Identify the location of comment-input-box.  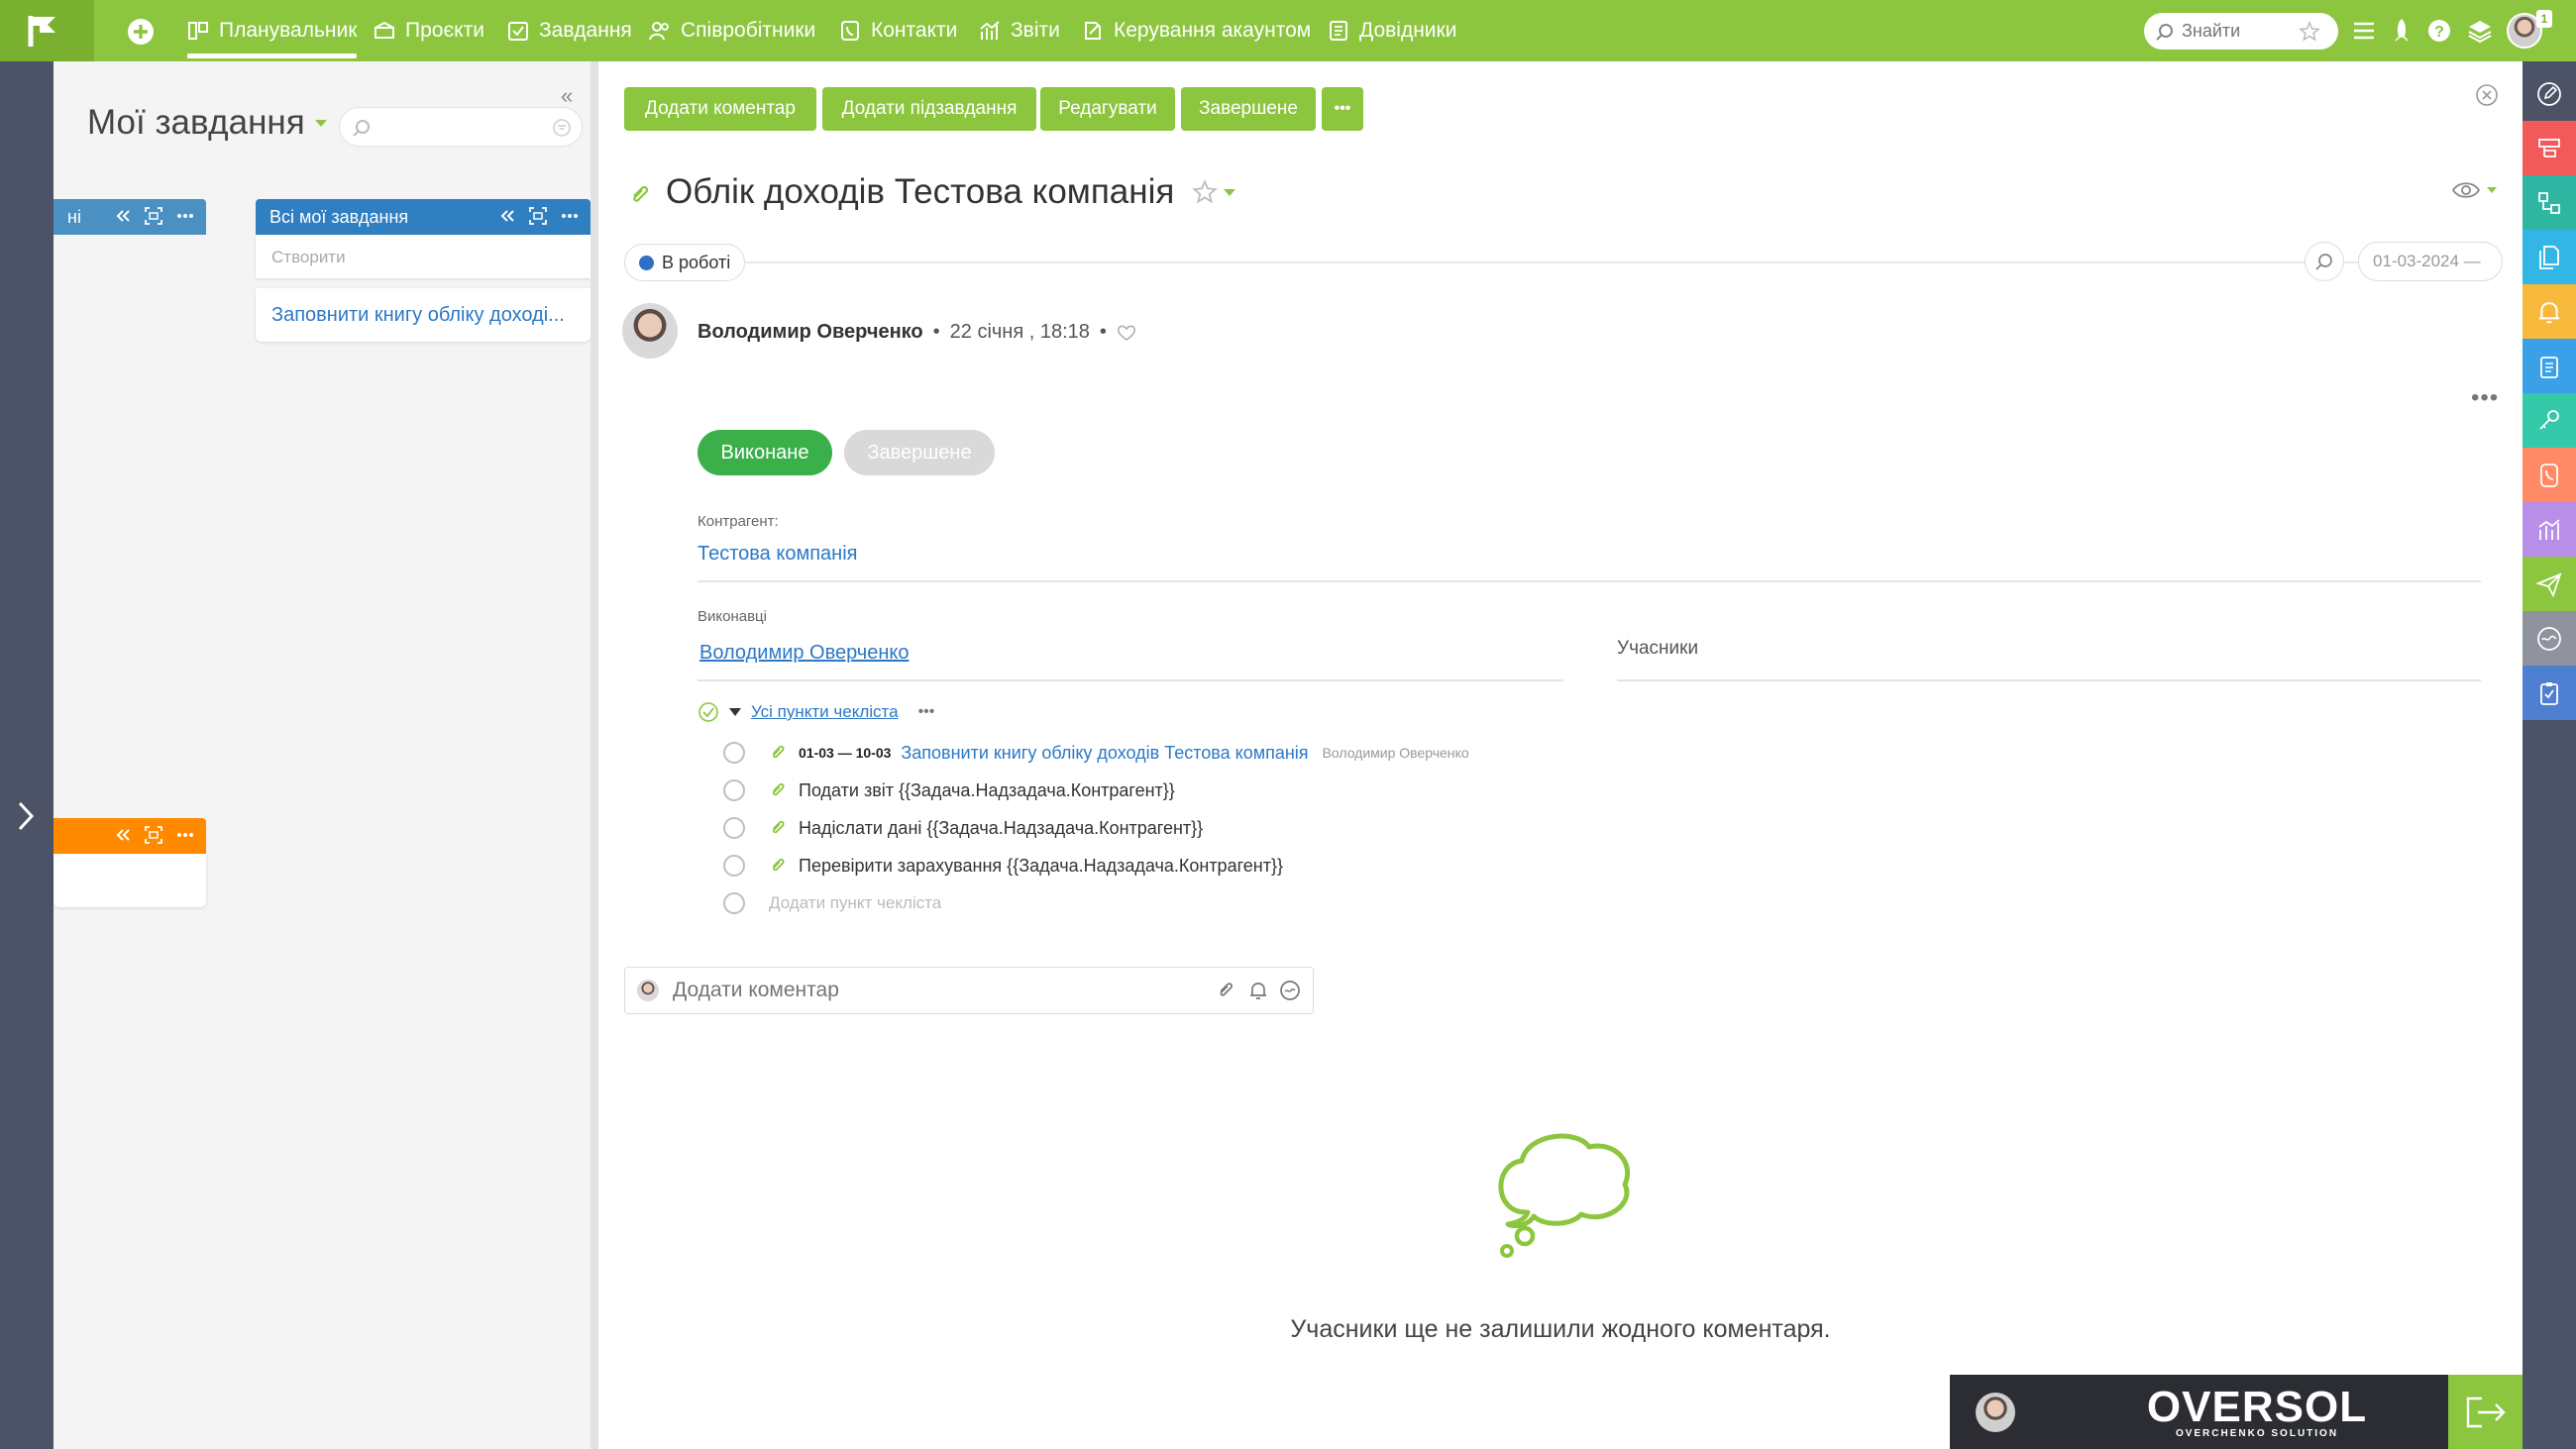
(969, 990).